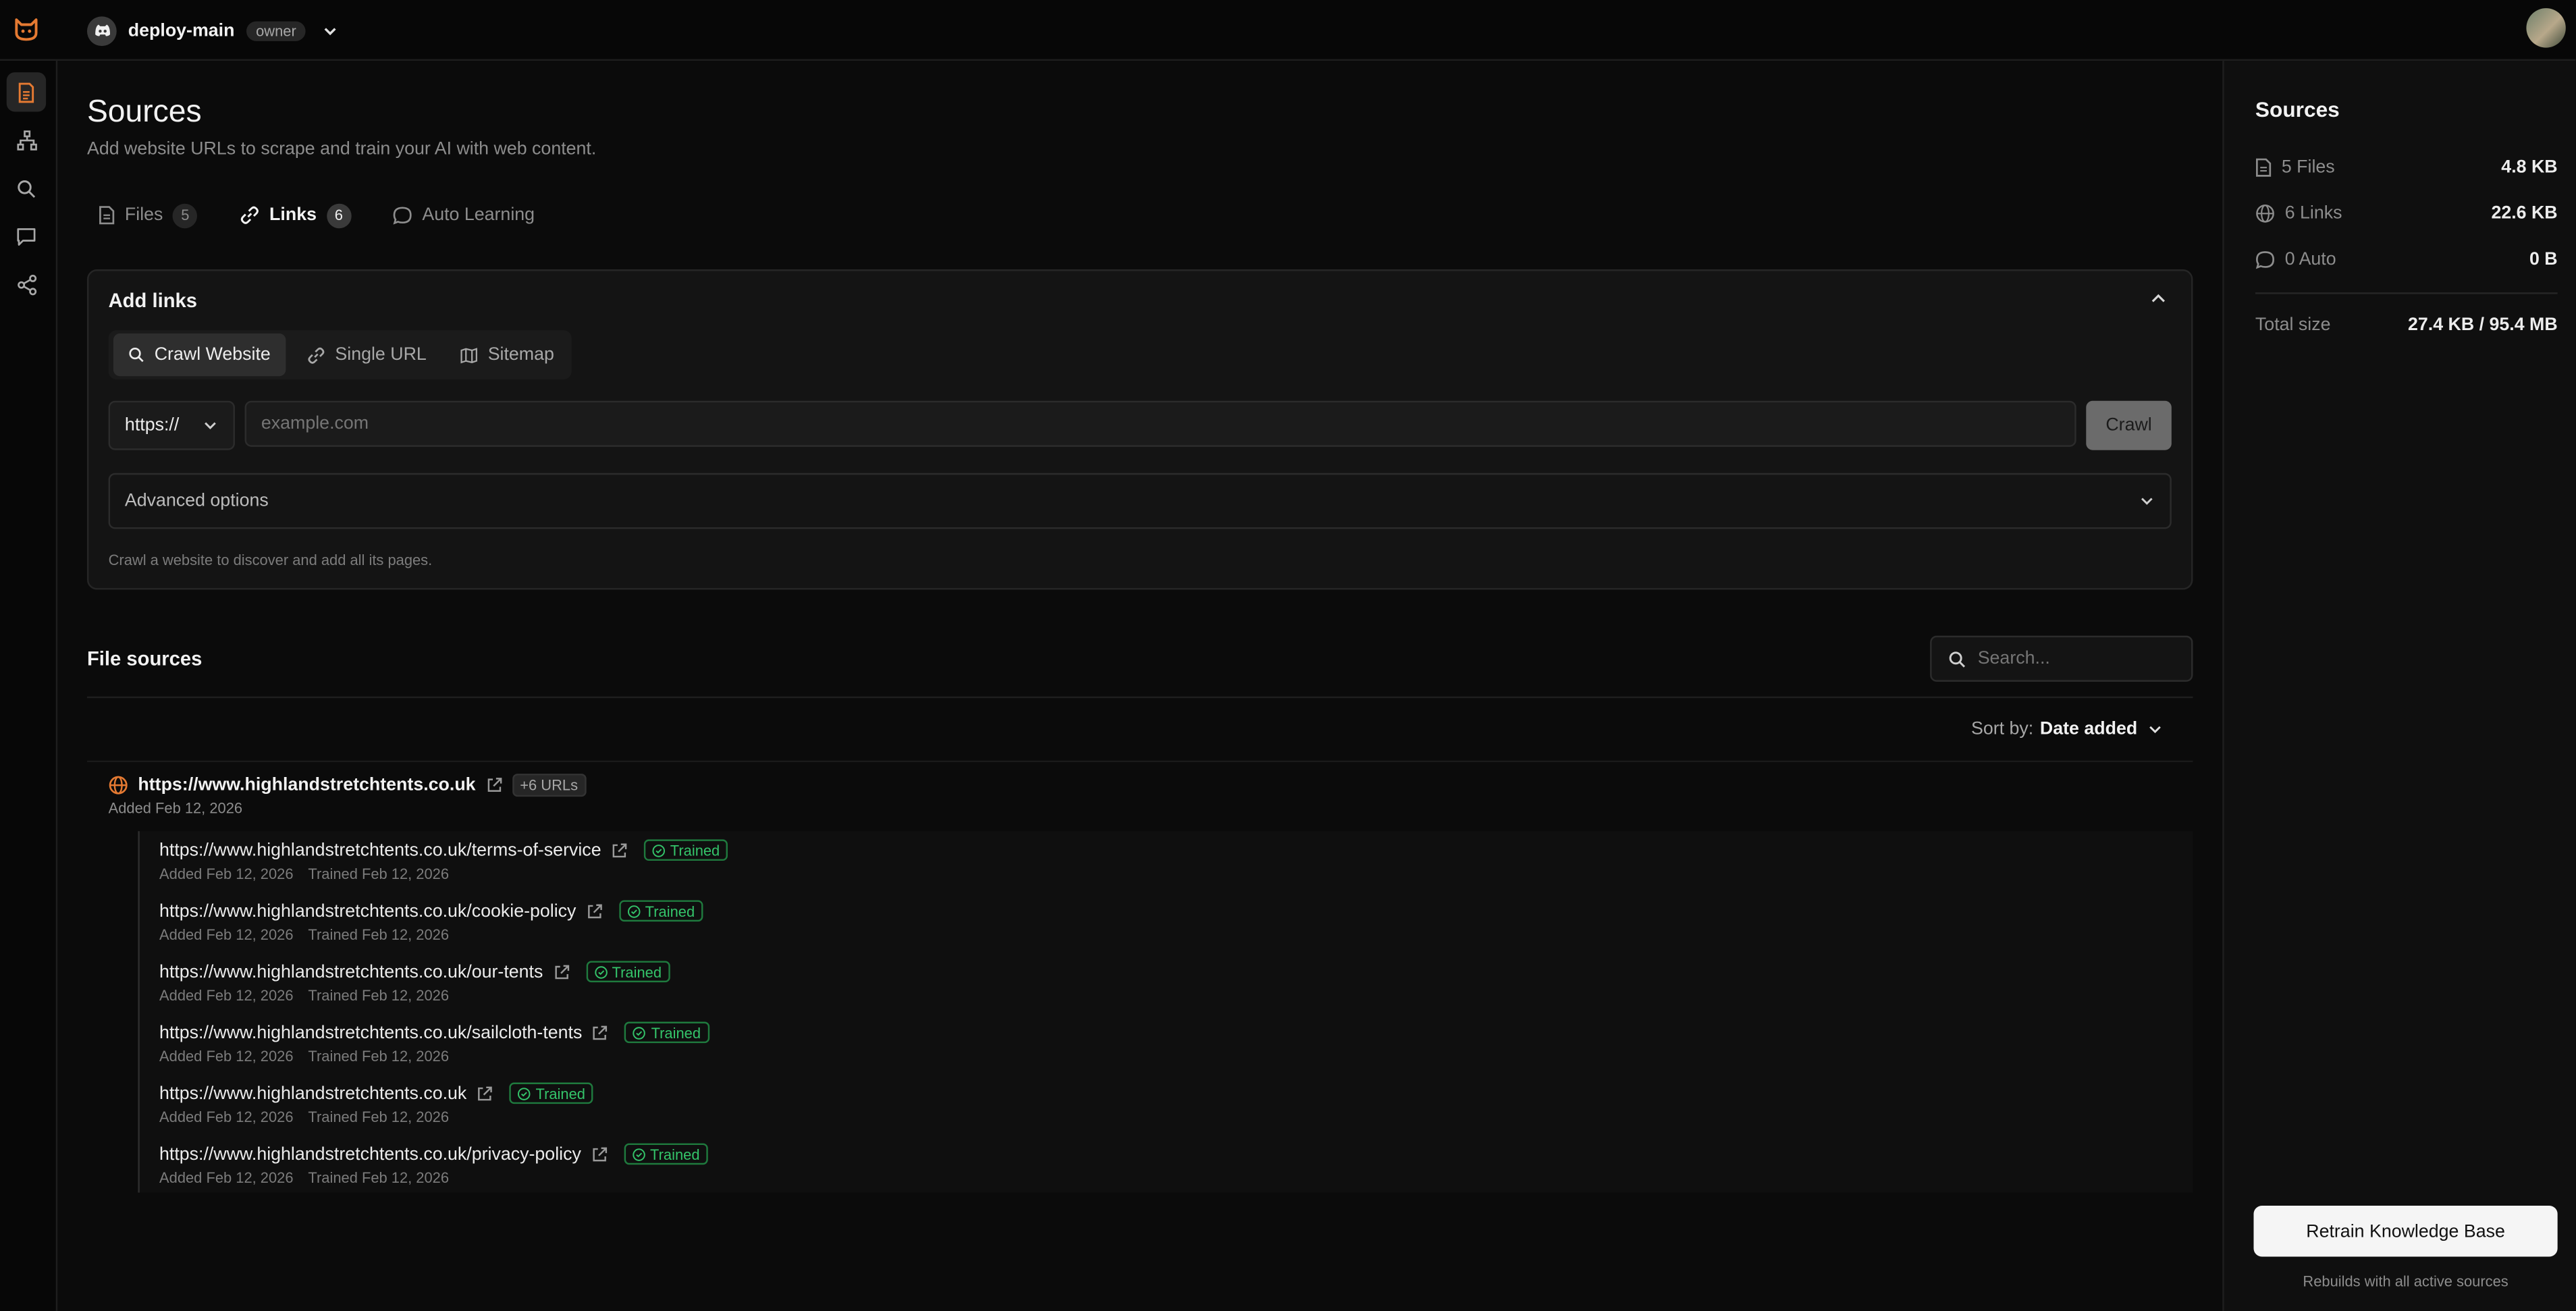  I want to click on nav-share-icon, so click(26, 284).